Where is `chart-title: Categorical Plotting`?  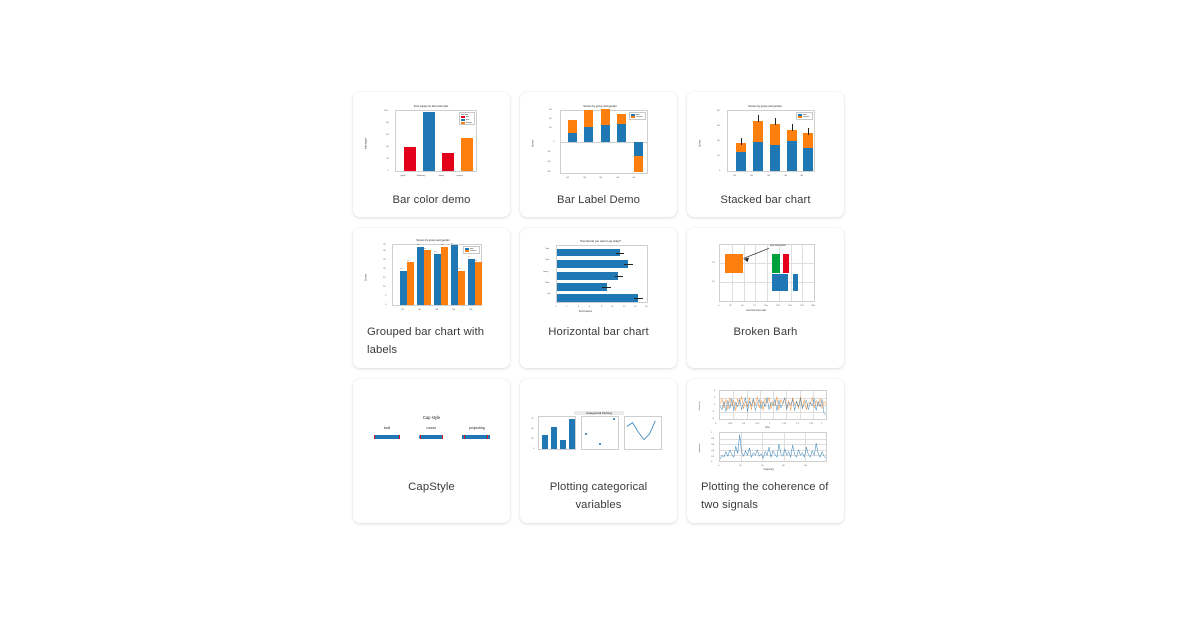
chart-title: Categorical Plotting is located at coordinates (599, 413).